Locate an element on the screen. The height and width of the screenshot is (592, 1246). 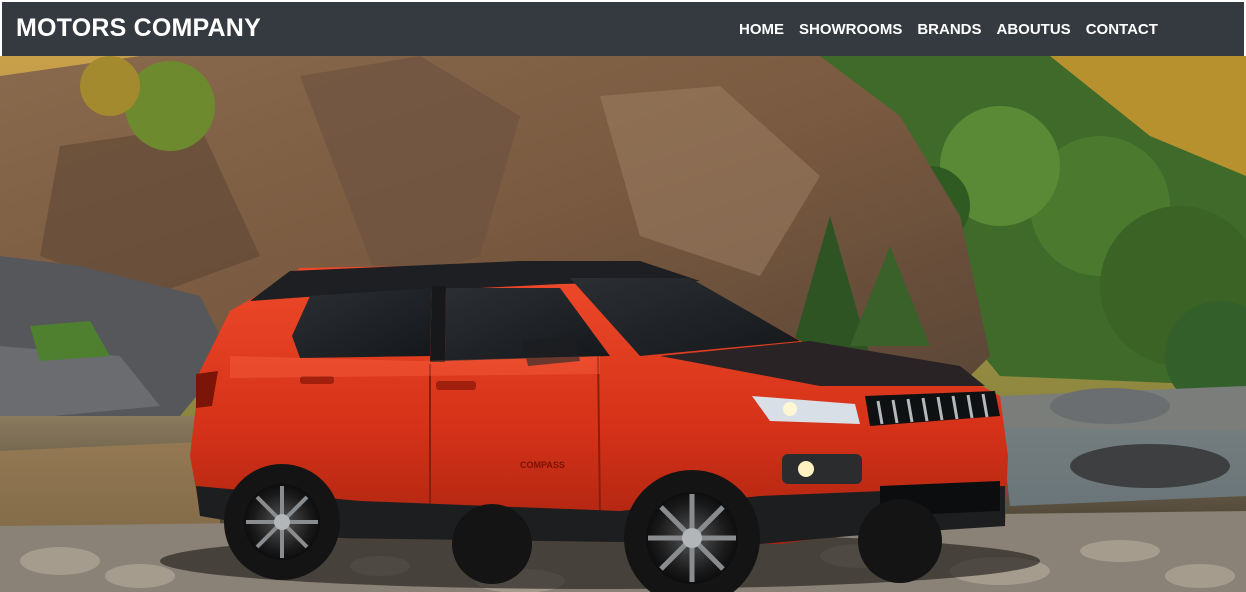
nav-menu: HOME SHOWROOMS BRANDS ABOUTUS CONTACT is located at coordinates (948, 29).